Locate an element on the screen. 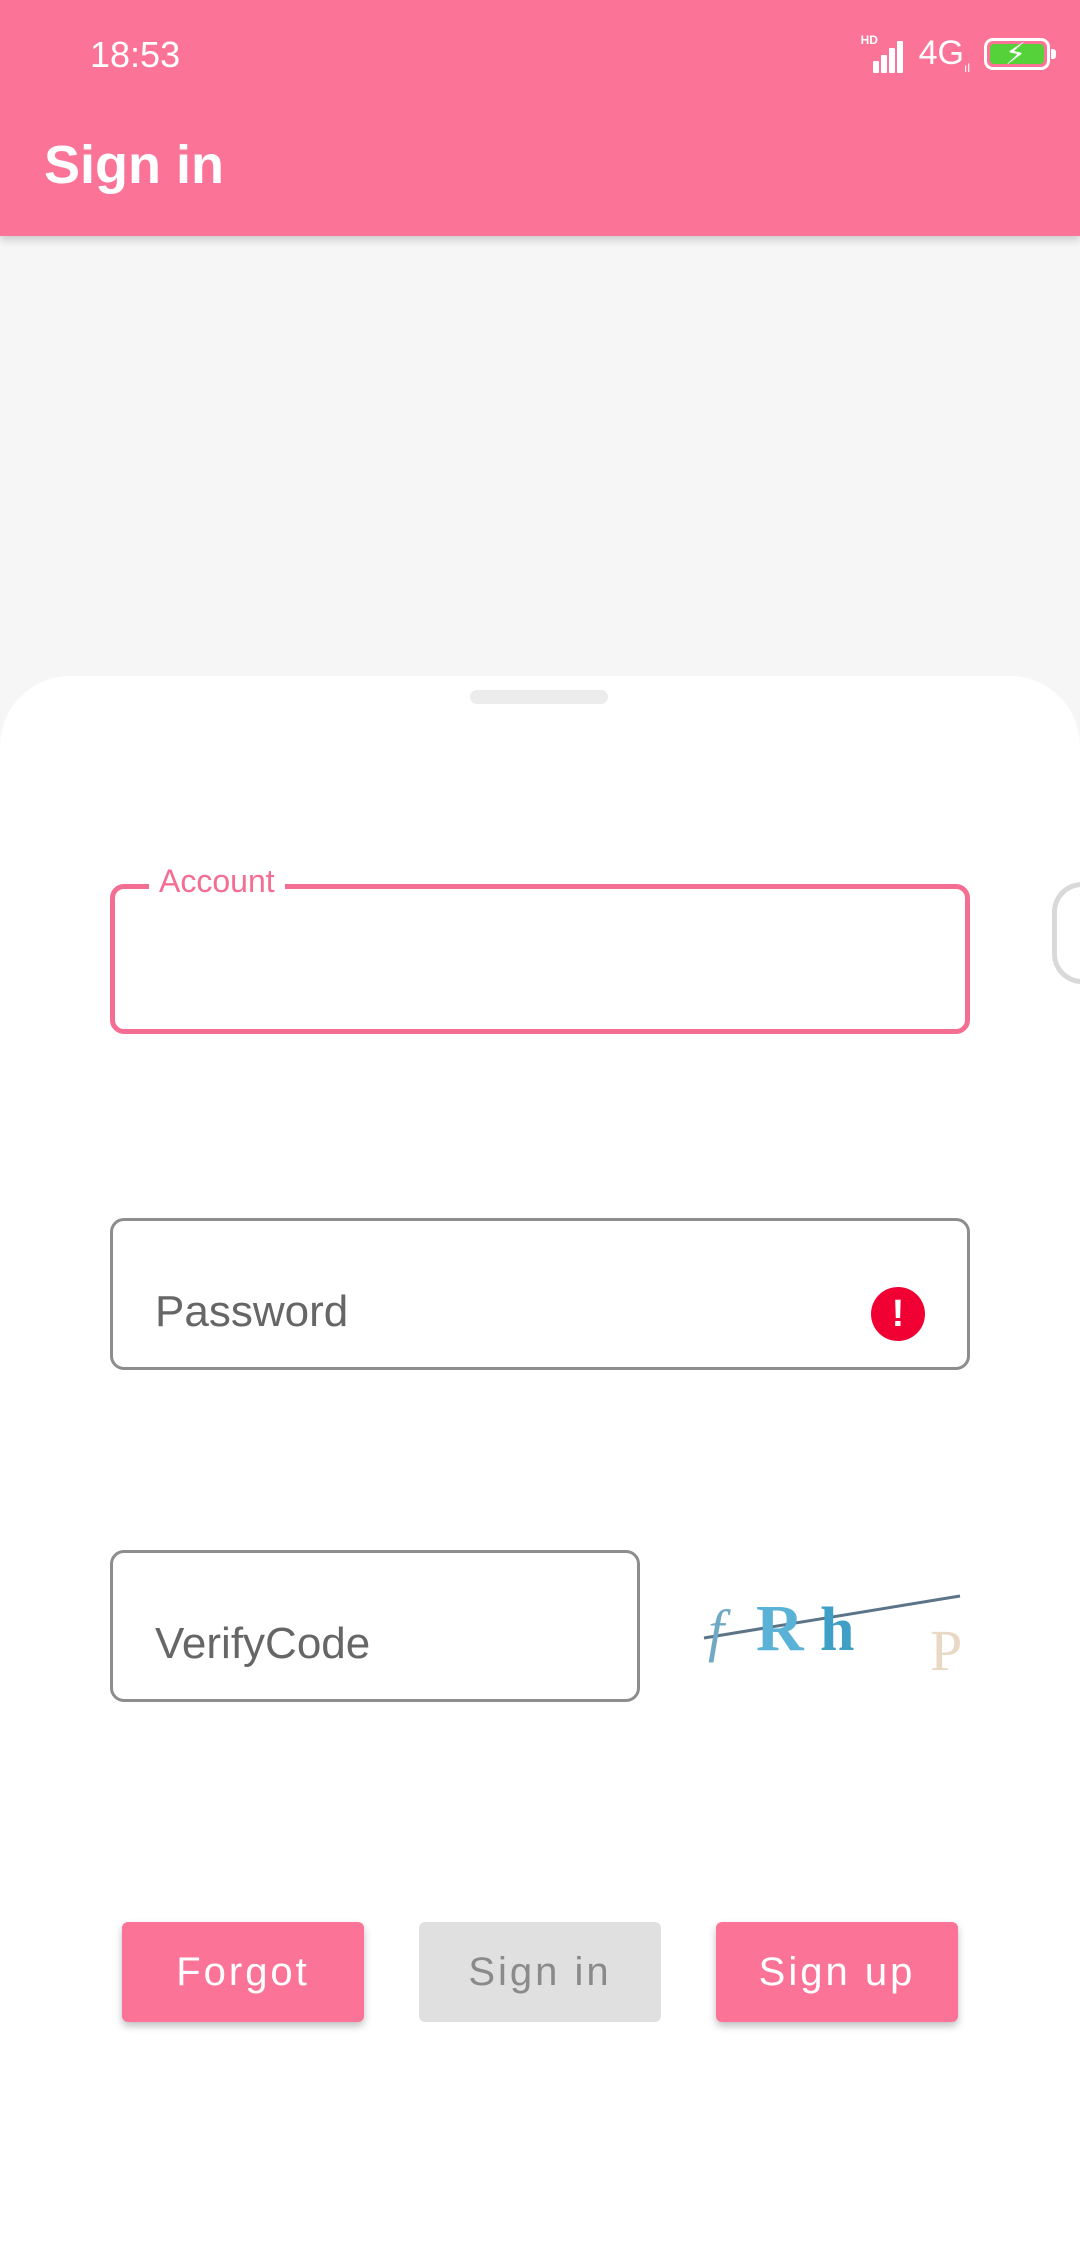 This screenshot has width=1080, height=2244. page-title: Sign in is located at coordinates (134, 165).